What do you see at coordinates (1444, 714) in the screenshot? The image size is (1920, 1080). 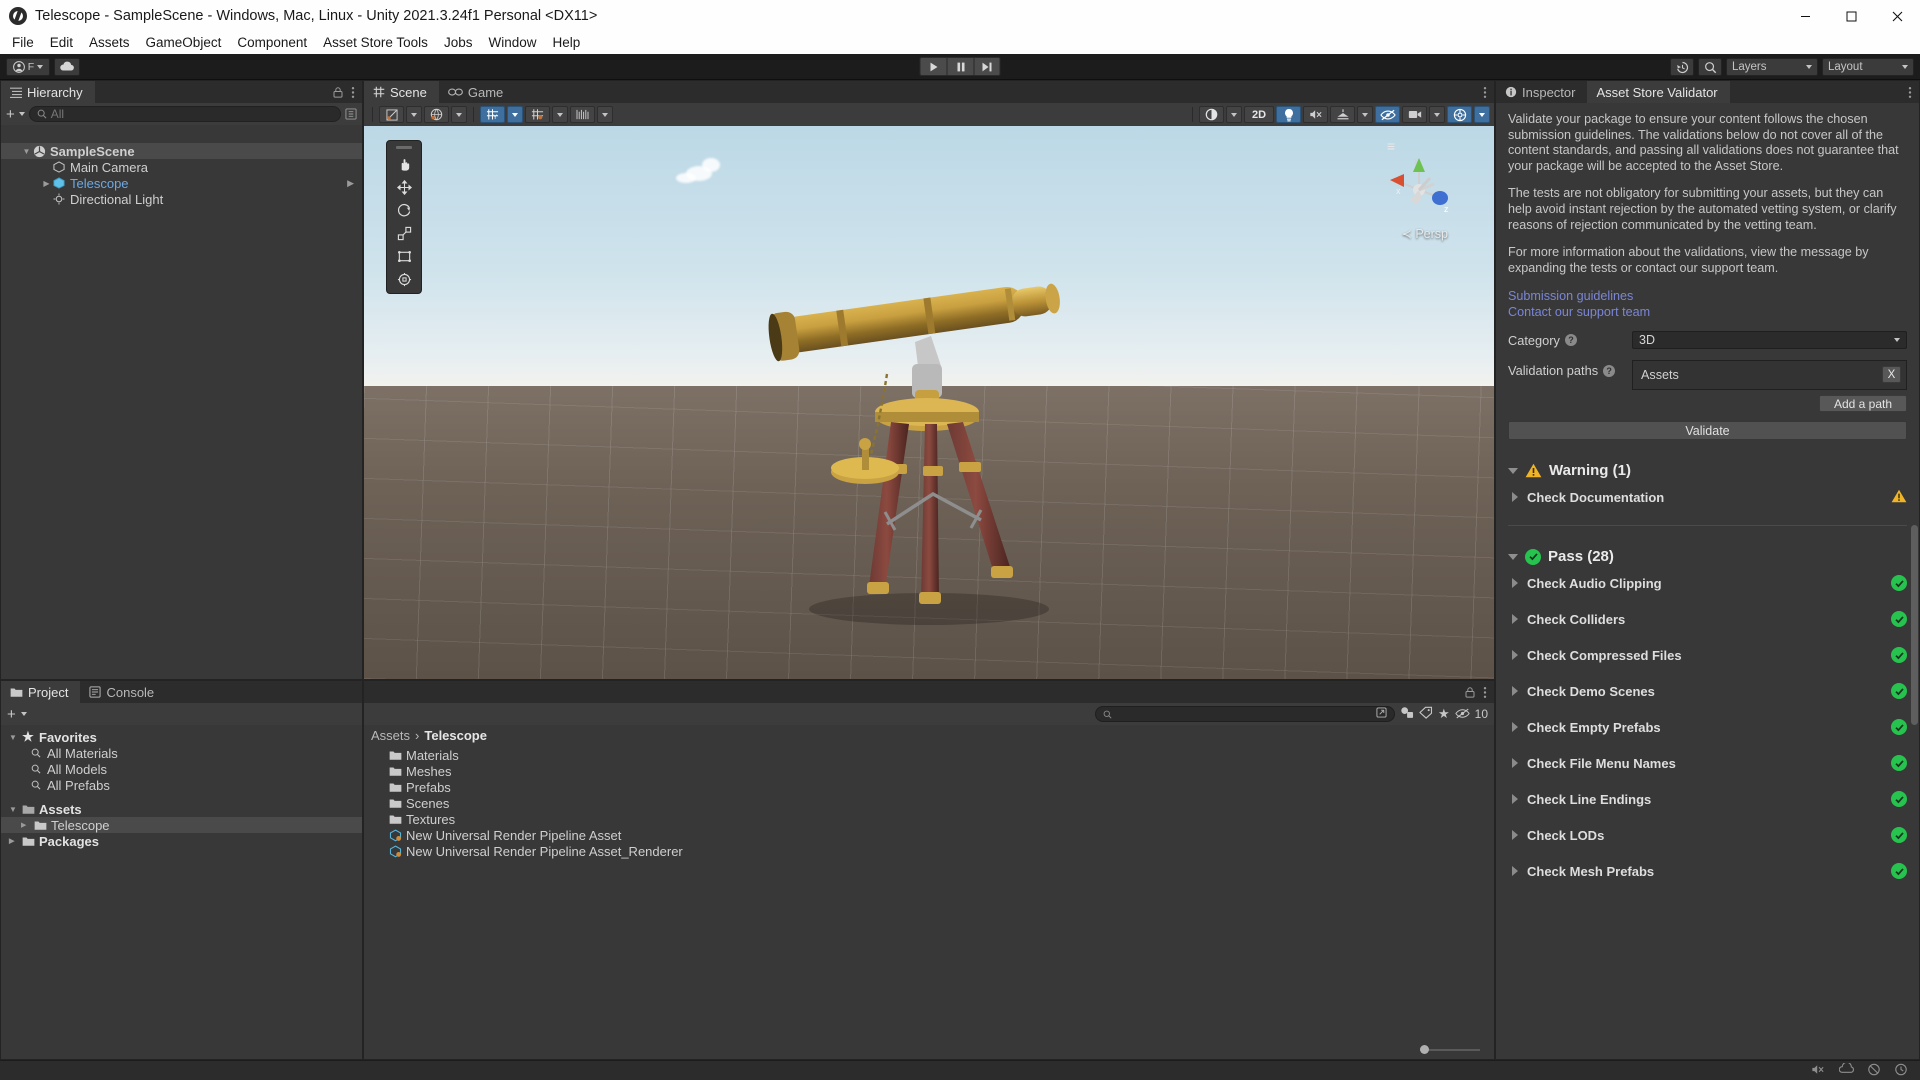 I see `favorite-star-icon: ★` at bounding box center [1444, 714].